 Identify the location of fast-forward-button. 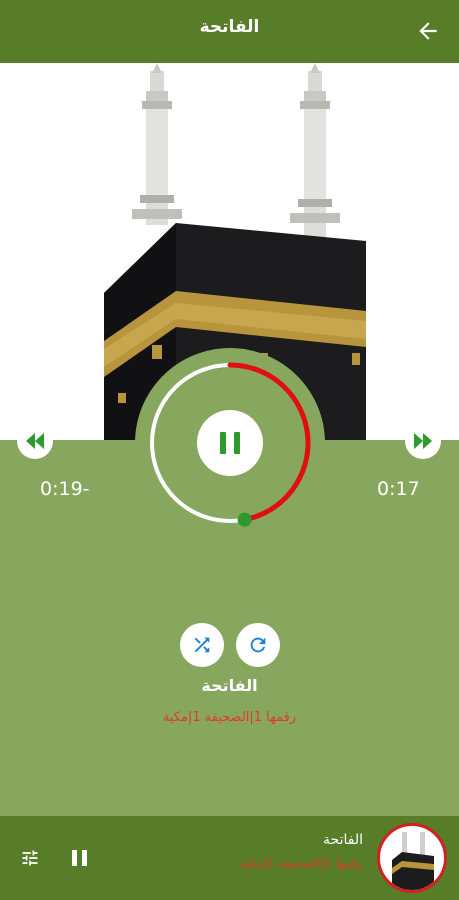
(423, 441).